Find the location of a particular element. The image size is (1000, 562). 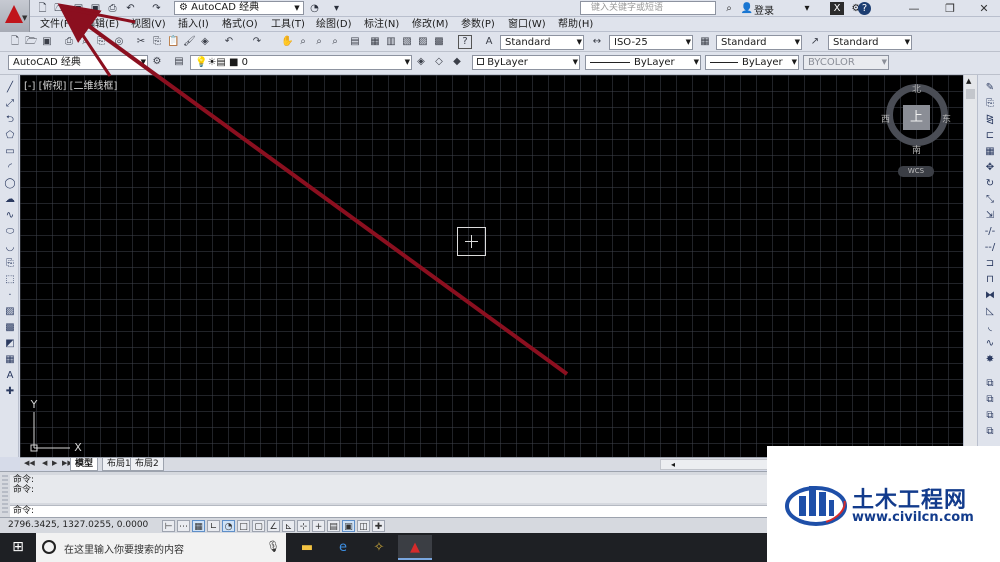

save-icon: ▣ is located at coordinates (47, 42).